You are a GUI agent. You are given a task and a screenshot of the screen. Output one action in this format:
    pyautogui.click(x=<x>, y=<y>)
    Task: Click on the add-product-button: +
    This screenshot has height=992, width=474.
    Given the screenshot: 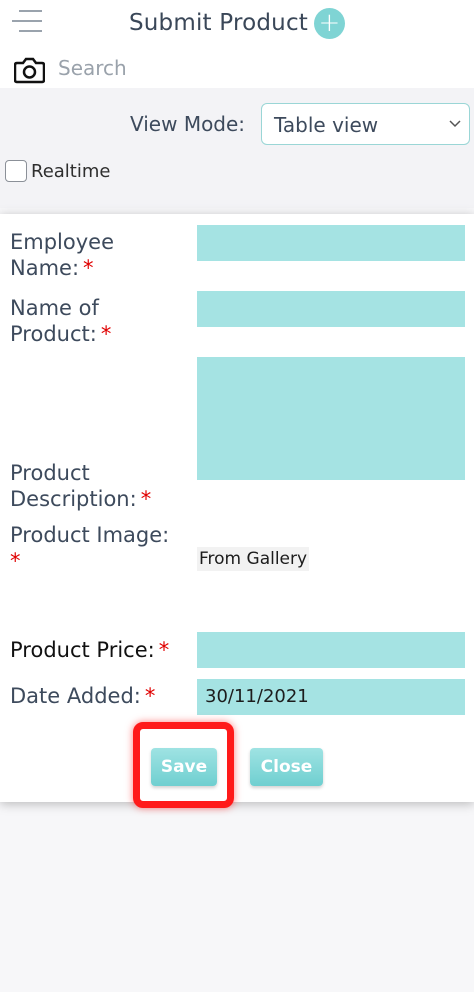 What is the action you would take?
    pyautogui.click(x=330, y=23)
    